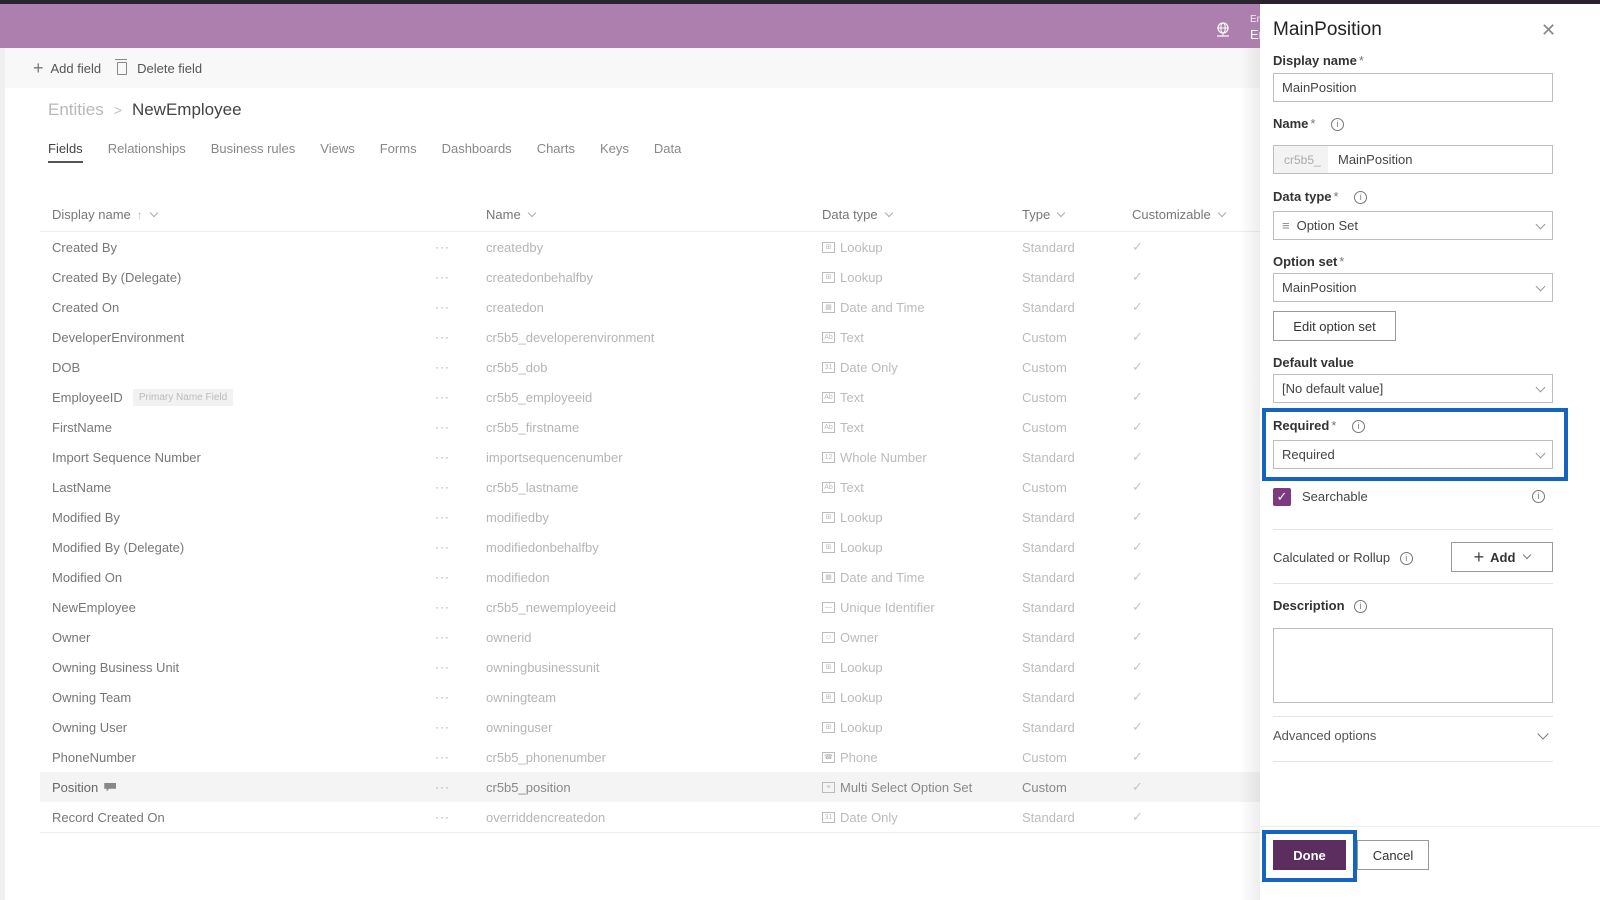  Describe the element at coordinates (1413, 529) in the screenshot. I see `divider` at that location.